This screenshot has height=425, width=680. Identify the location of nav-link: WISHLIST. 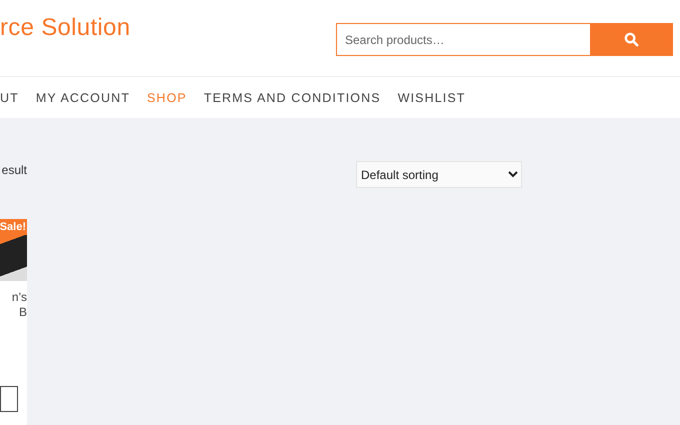
(432, 97).